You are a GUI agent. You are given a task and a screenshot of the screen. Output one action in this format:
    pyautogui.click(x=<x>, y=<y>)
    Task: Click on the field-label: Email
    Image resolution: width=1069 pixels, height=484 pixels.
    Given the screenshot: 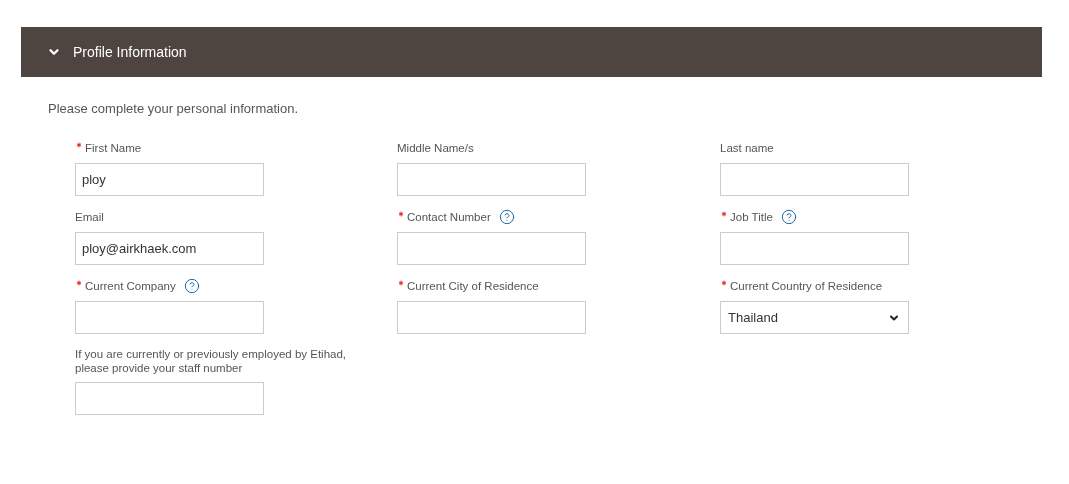 What is the action you would take?
    pyautogui.click(x=89, y=217)
    